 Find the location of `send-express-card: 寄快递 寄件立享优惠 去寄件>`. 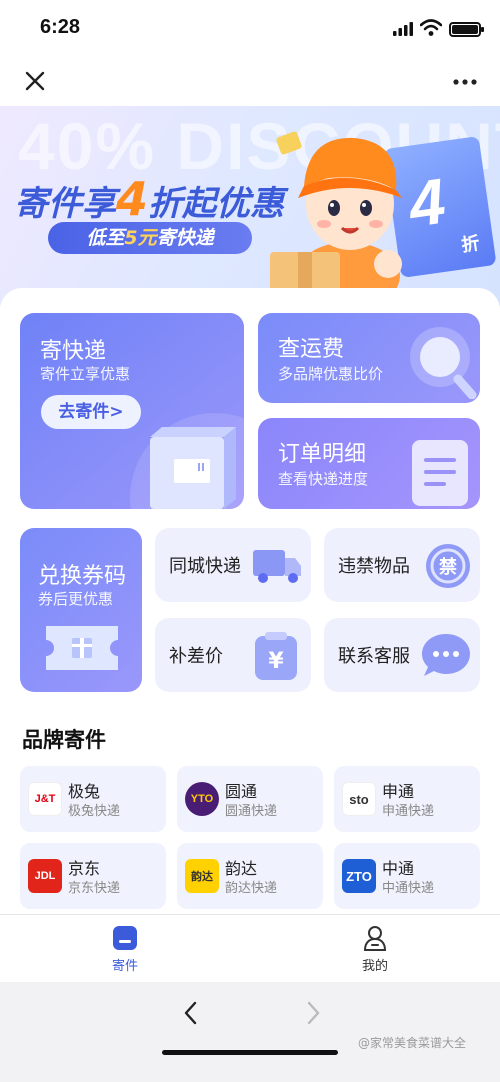

send-express-card: 寄快递 寄件立享优惠 去寄件> is located at coordinates (132, 411).